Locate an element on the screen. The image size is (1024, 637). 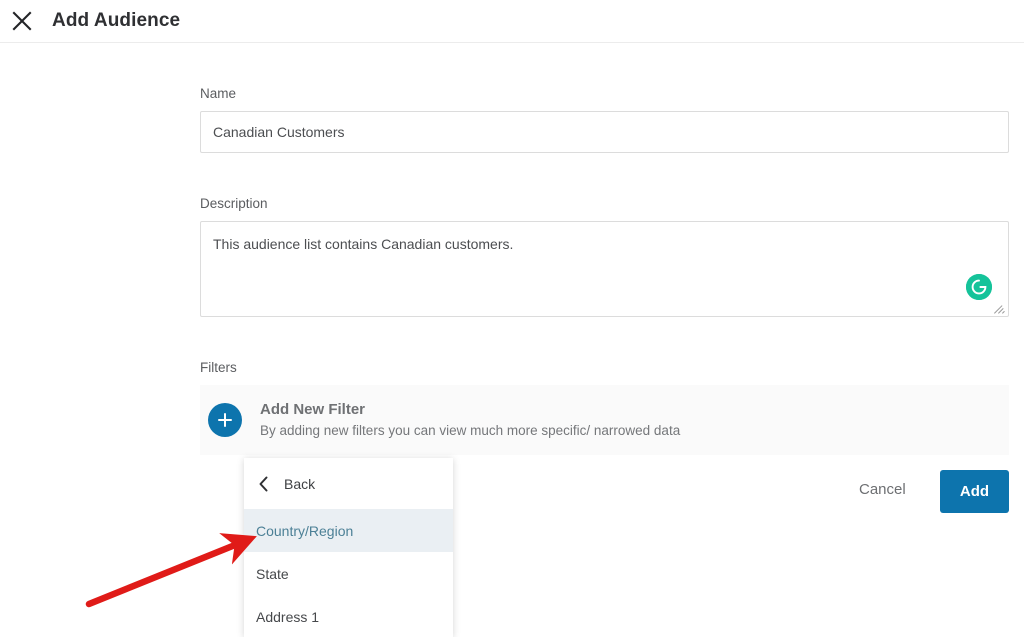
description-label: Description is located at coordinates (234, 203).